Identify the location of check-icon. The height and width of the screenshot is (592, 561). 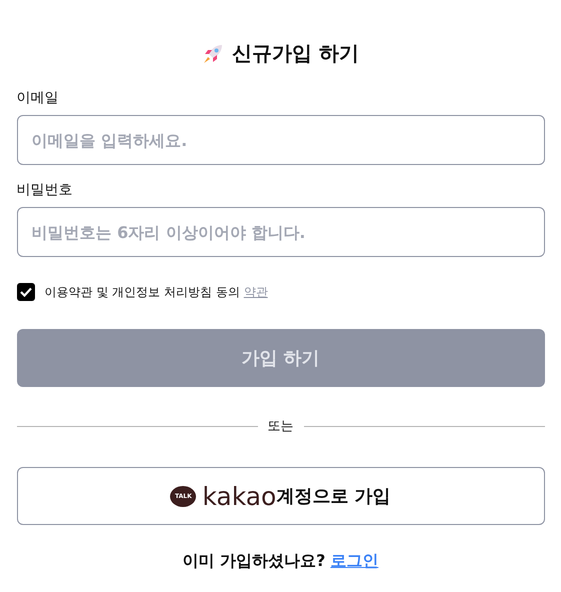
(26, 292).